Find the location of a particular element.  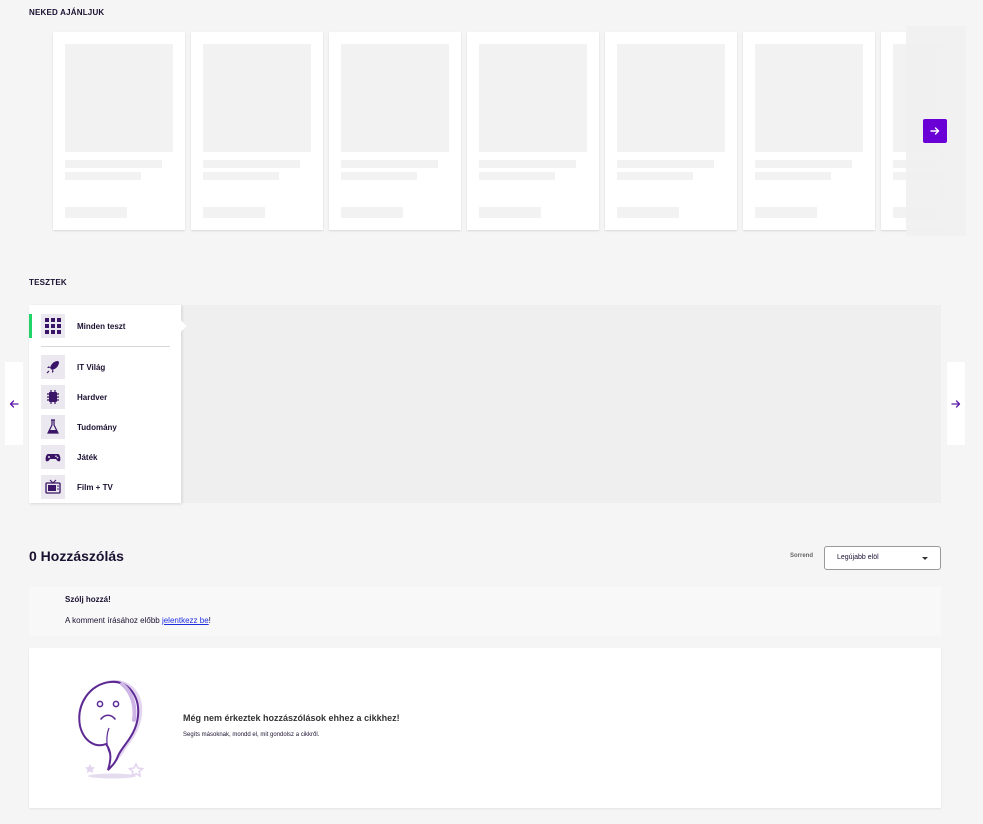

rocket-icon is located at coordinates (53, 367).